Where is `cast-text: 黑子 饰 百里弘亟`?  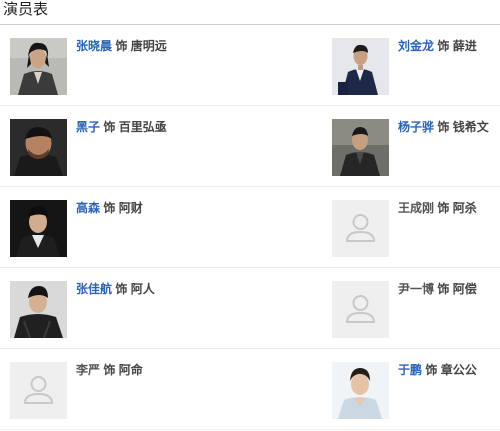
cast-text: 黑子 饰 百里弘亟 is located at coordinates (121, 127).